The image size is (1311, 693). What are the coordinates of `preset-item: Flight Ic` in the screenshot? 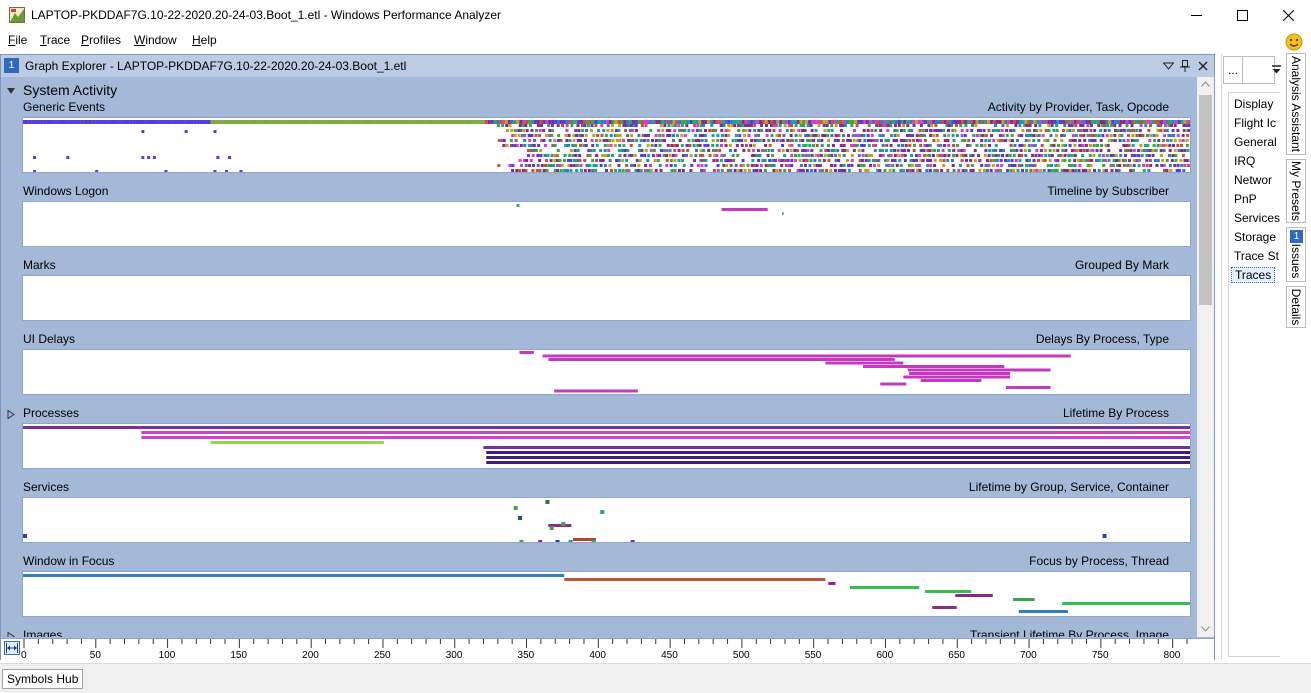 It's located at (1255, 123).